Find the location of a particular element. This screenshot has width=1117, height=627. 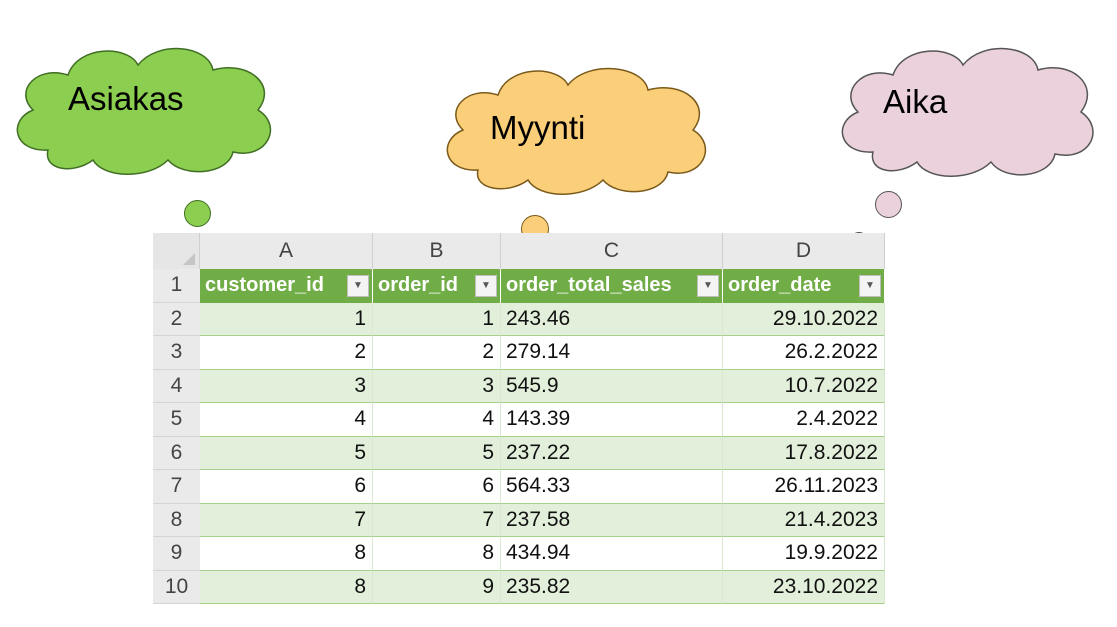

header-label: customer_id is located at coordinates (264, 285).